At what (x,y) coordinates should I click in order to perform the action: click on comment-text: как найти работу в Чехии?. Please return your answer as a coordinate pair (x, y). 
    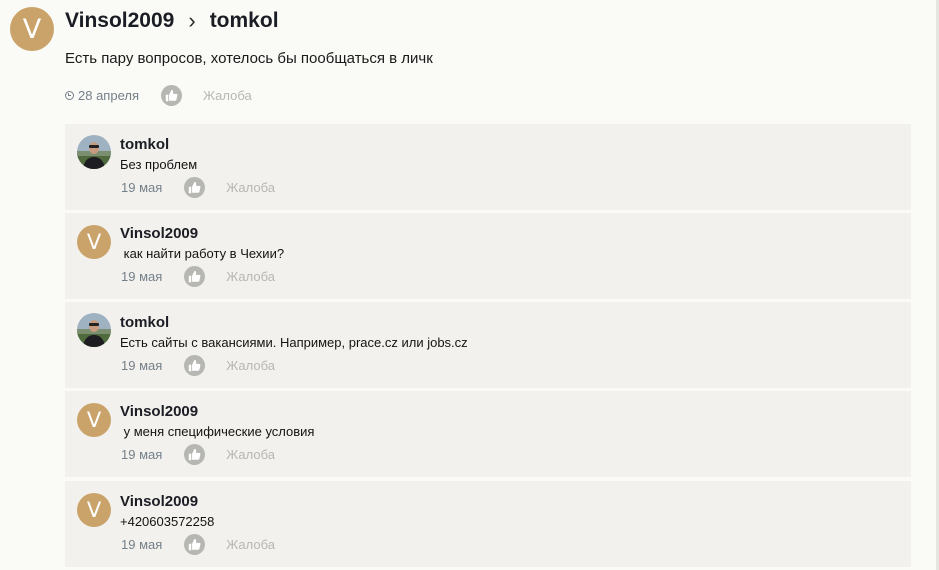
    Looking at the image, I should click on (202, 253).